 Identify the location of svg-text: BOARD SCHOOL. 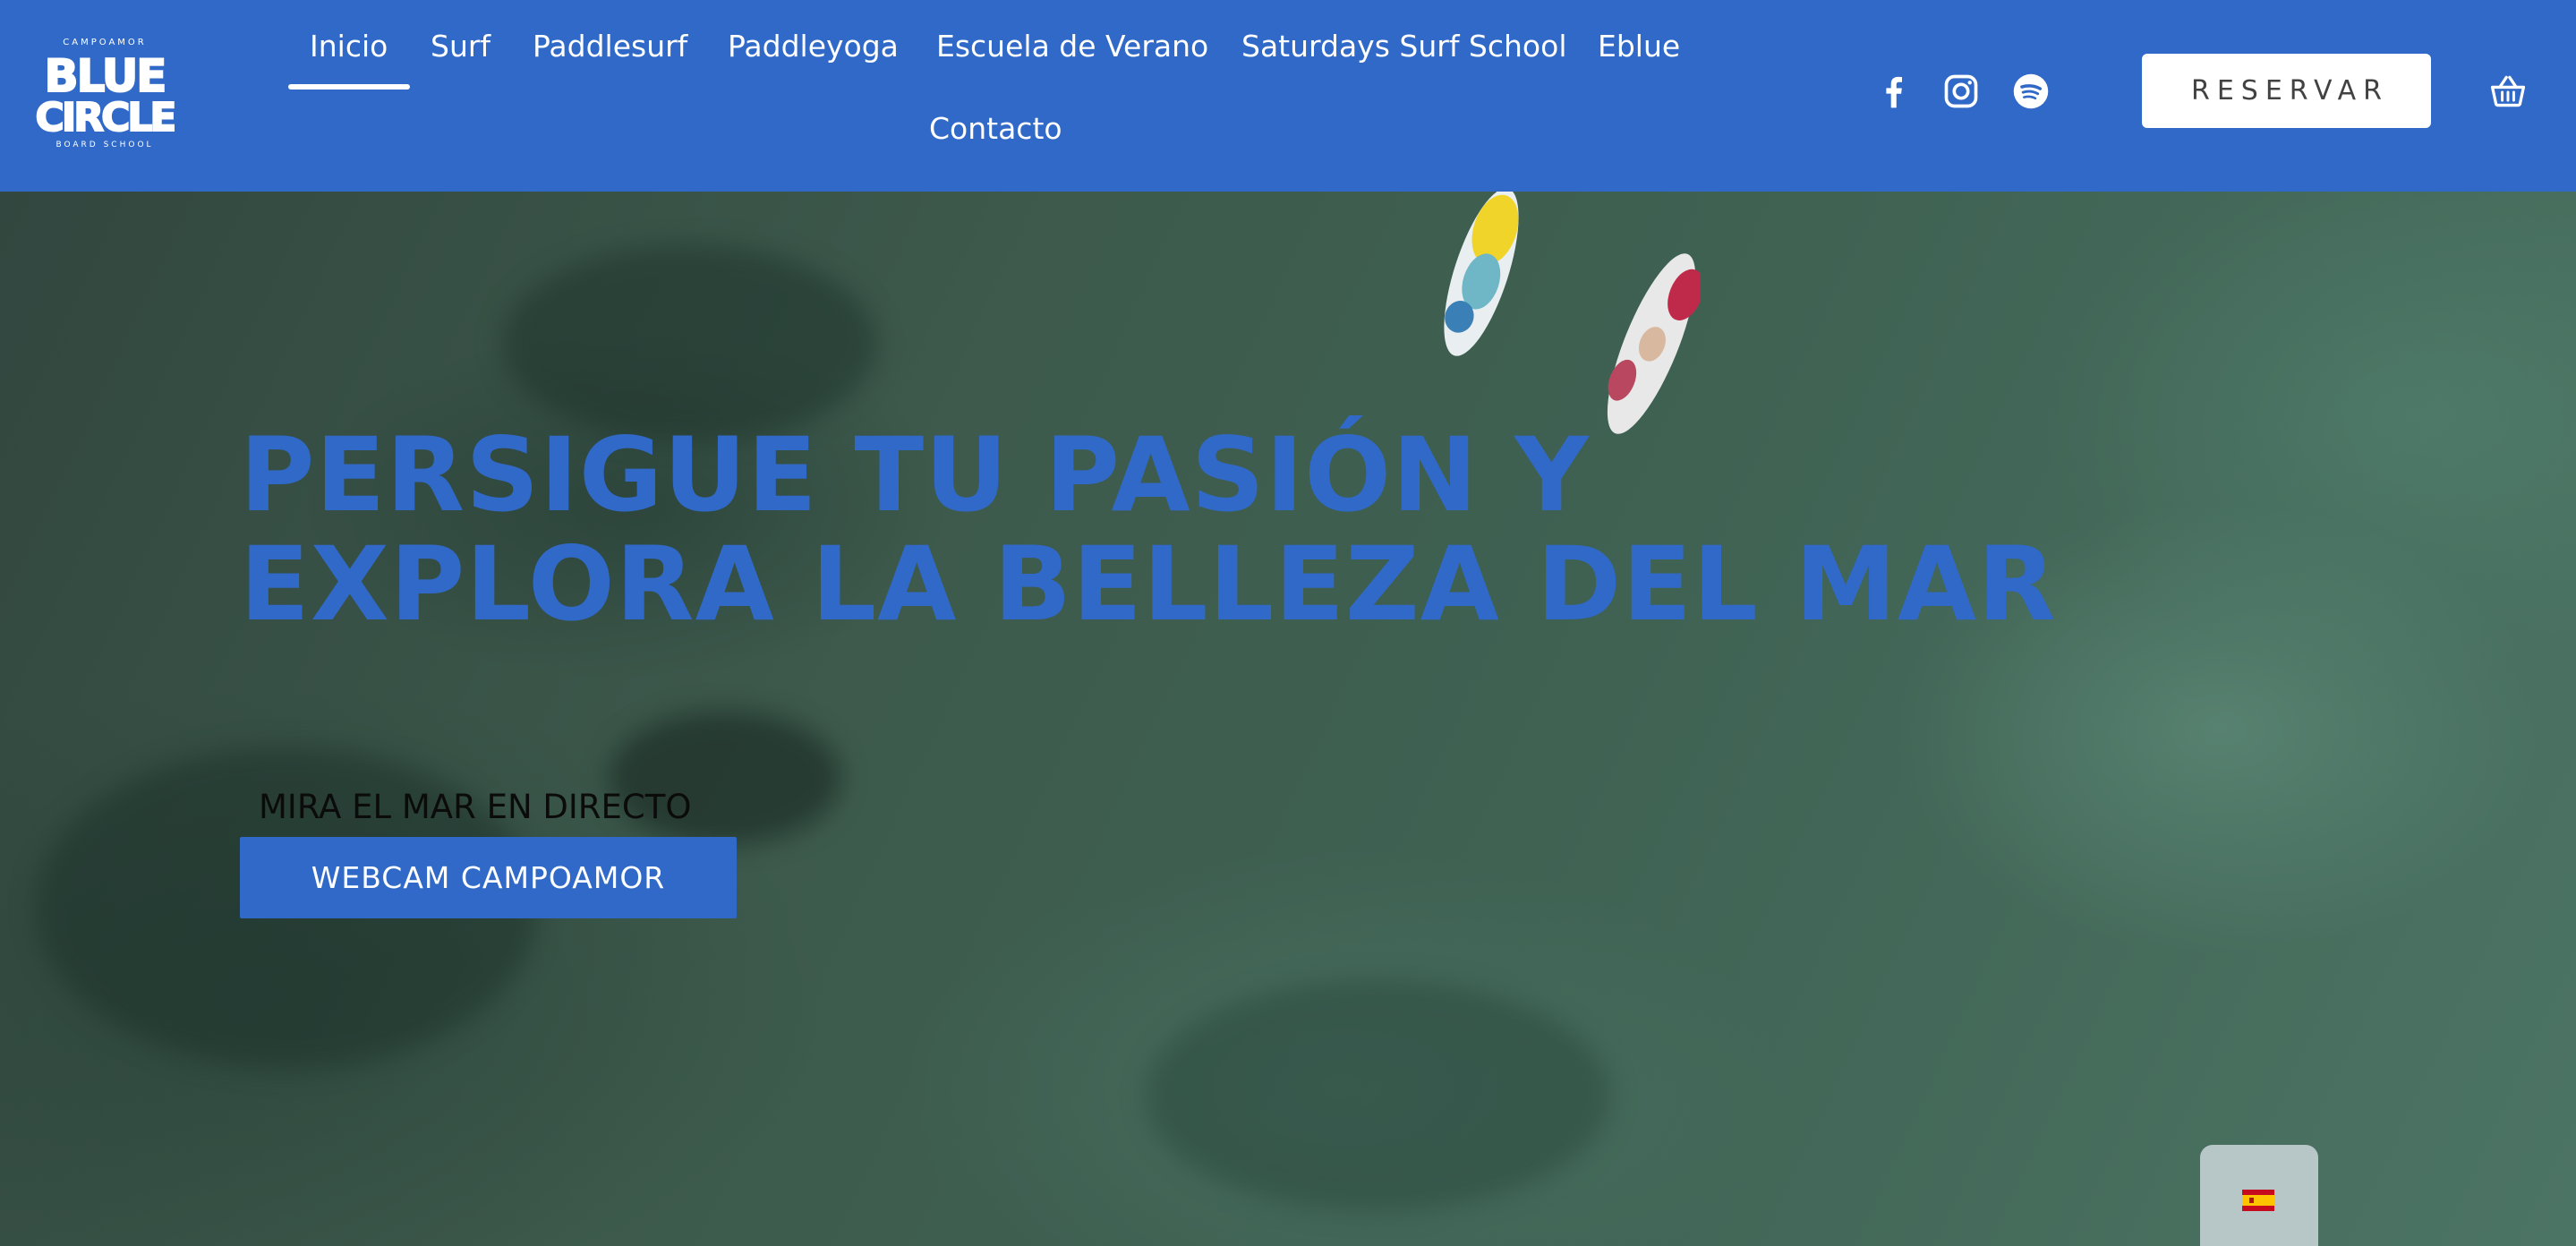
(104, 145).